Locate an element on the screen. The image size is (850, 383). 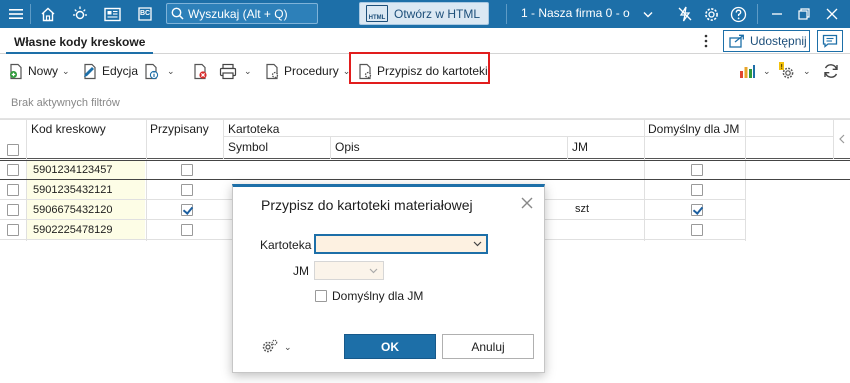
minimize-button is located at coordinates (777, 14).